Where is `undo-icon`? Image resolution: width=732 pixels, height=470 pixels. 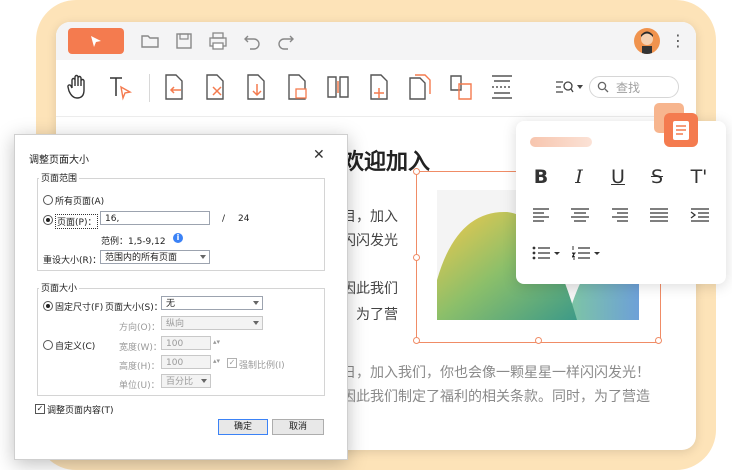 undo-icon is located at coordinates (252, 41).